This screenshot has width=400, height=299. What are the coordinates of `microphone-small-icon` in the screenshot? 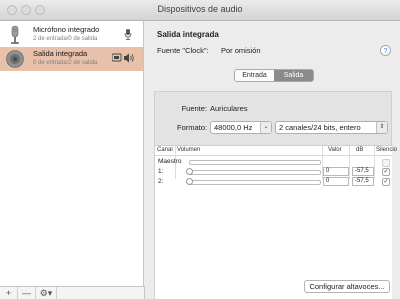 It's located at (128, 34).